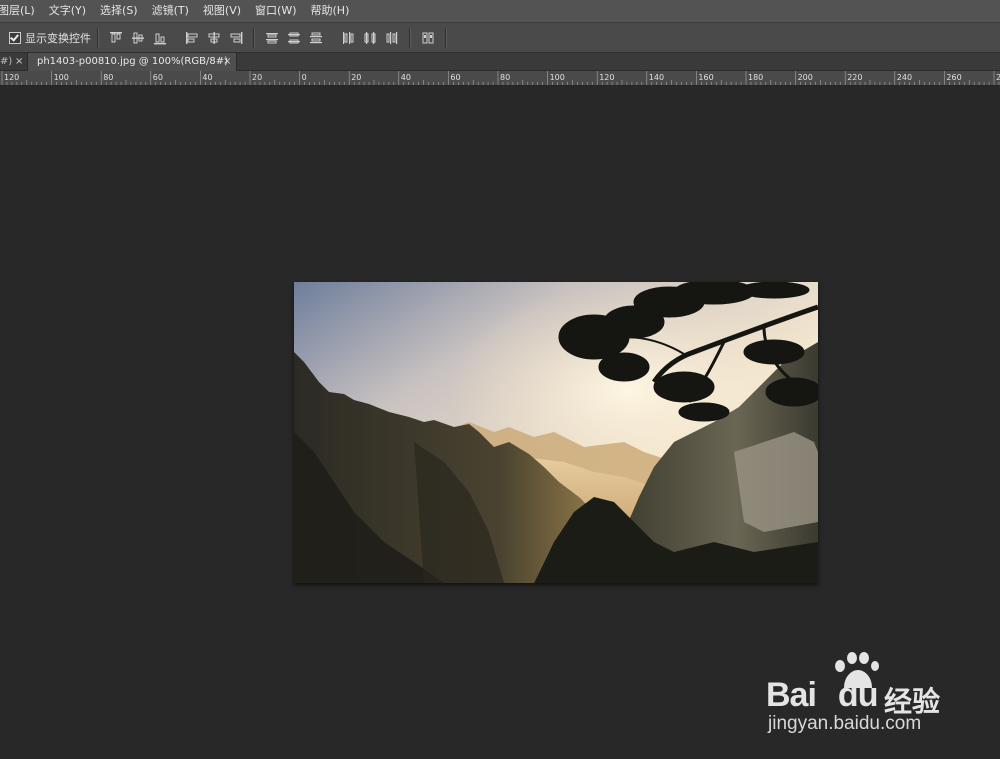 The image size is (1000, 759). Describe the element at coordinates (170, 11) in the screenshot. I see `menu-filter: 滤镜(T)` at that location.